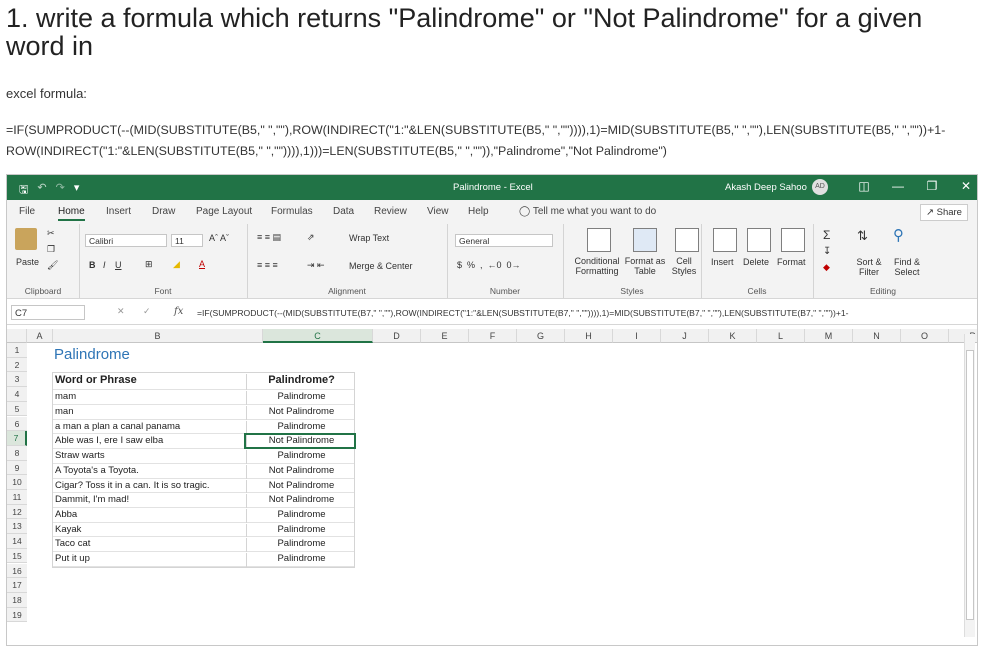 The image size is (988, 656). I want to click on word-cell: Able was I, ere I saw elba, so click(109, 440).